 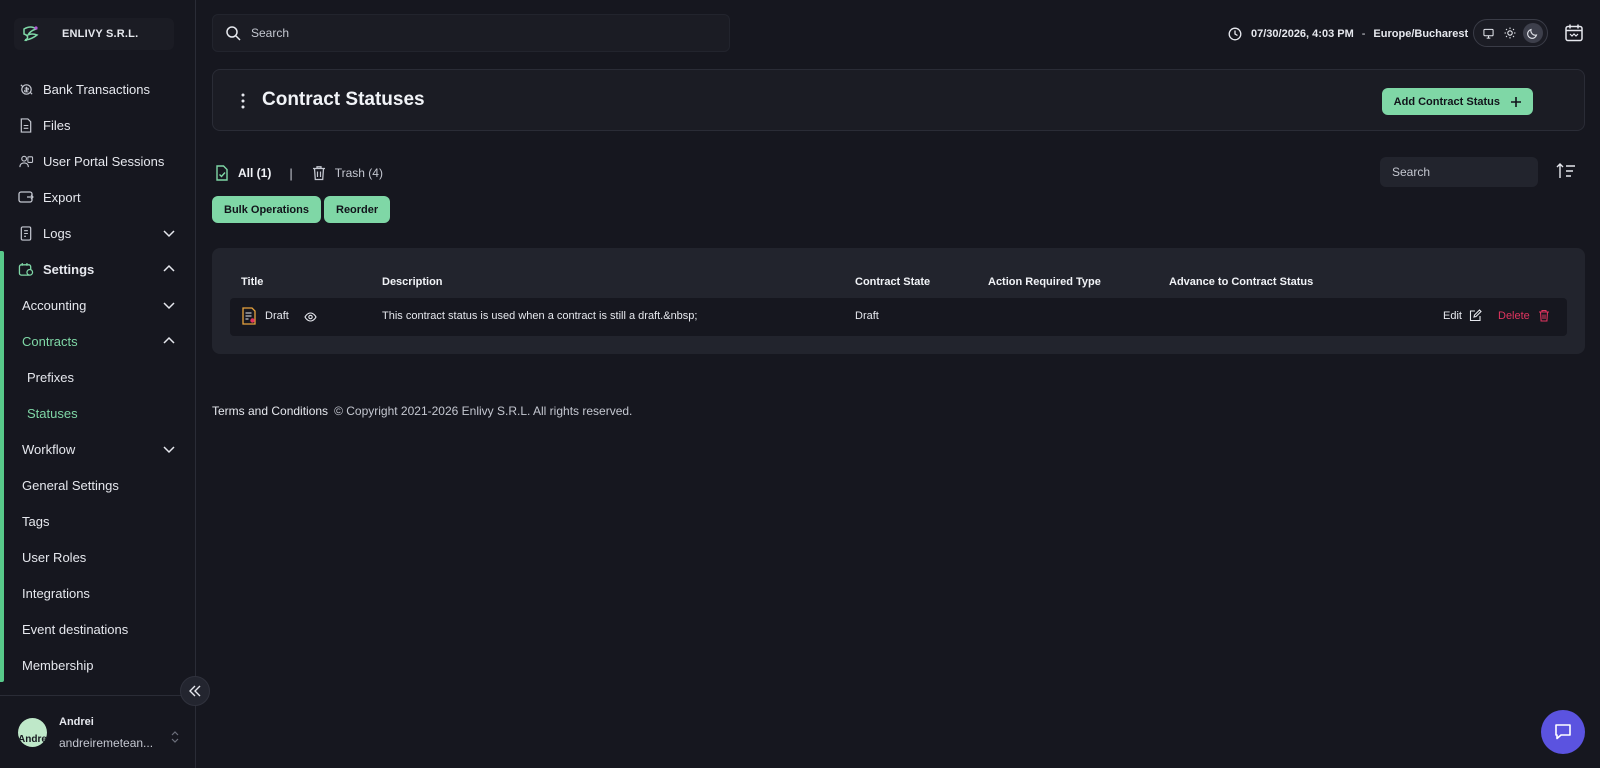 I want to click on export-icon, so click(x=26, y=197).